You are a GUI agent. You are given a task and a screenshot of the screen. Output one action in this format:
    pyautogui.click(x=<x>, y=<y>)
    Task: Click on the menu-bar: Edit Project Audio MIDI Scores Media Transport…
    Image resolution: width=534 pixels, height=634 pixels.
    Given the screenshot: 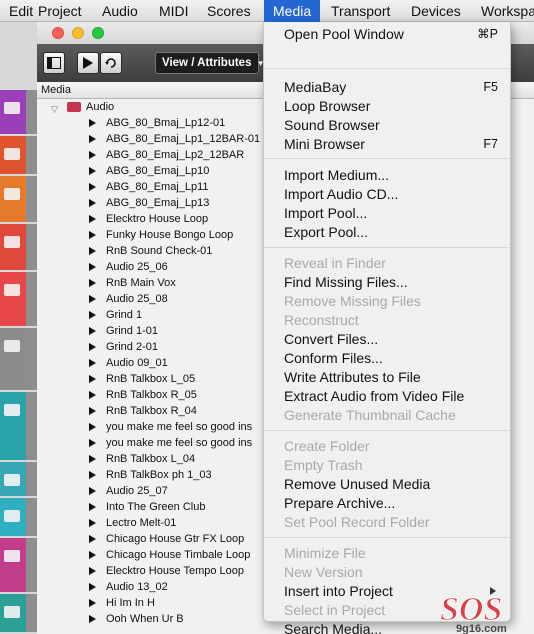 What is the action you would take?
    pyautogui.click(x=267, y=11)
    